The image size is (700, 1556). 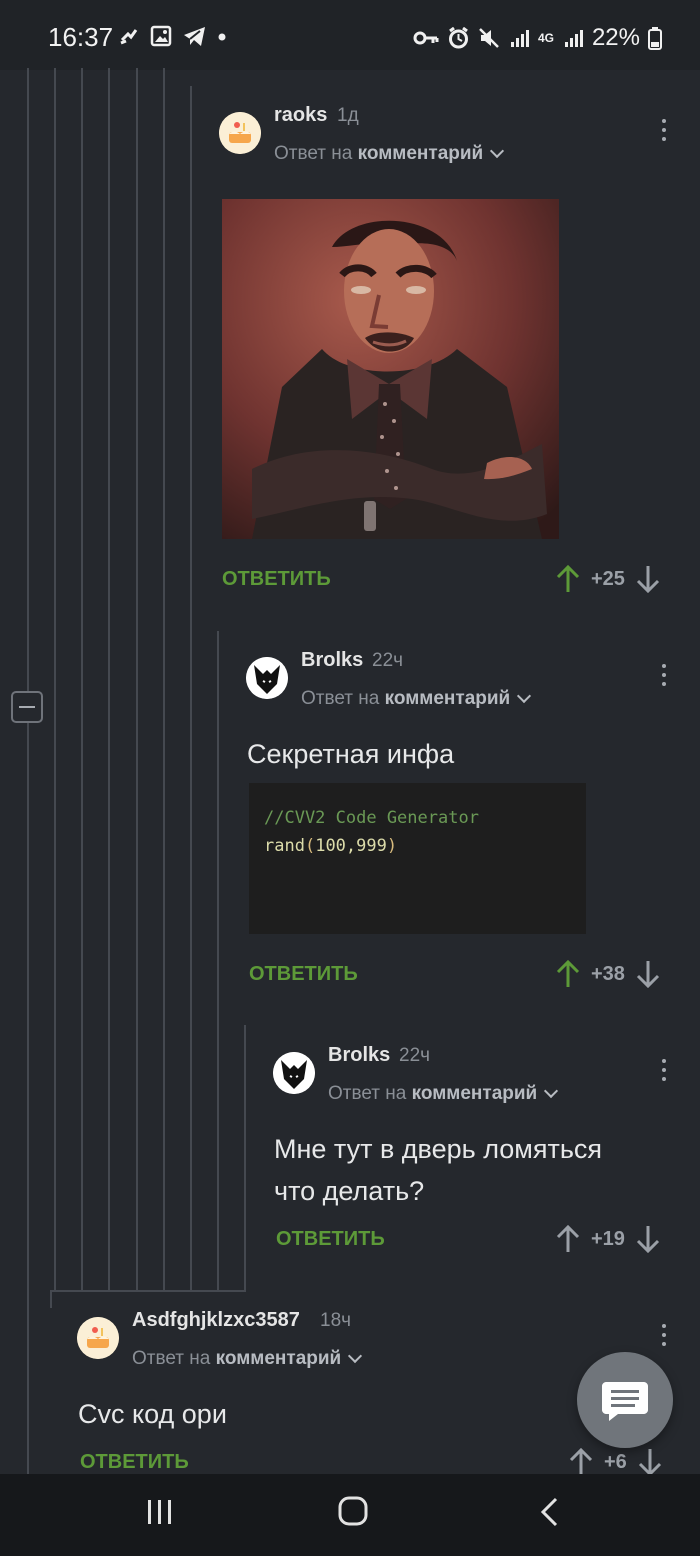 I want to click on vote-controls: +6, so click(x=615, y=1462).